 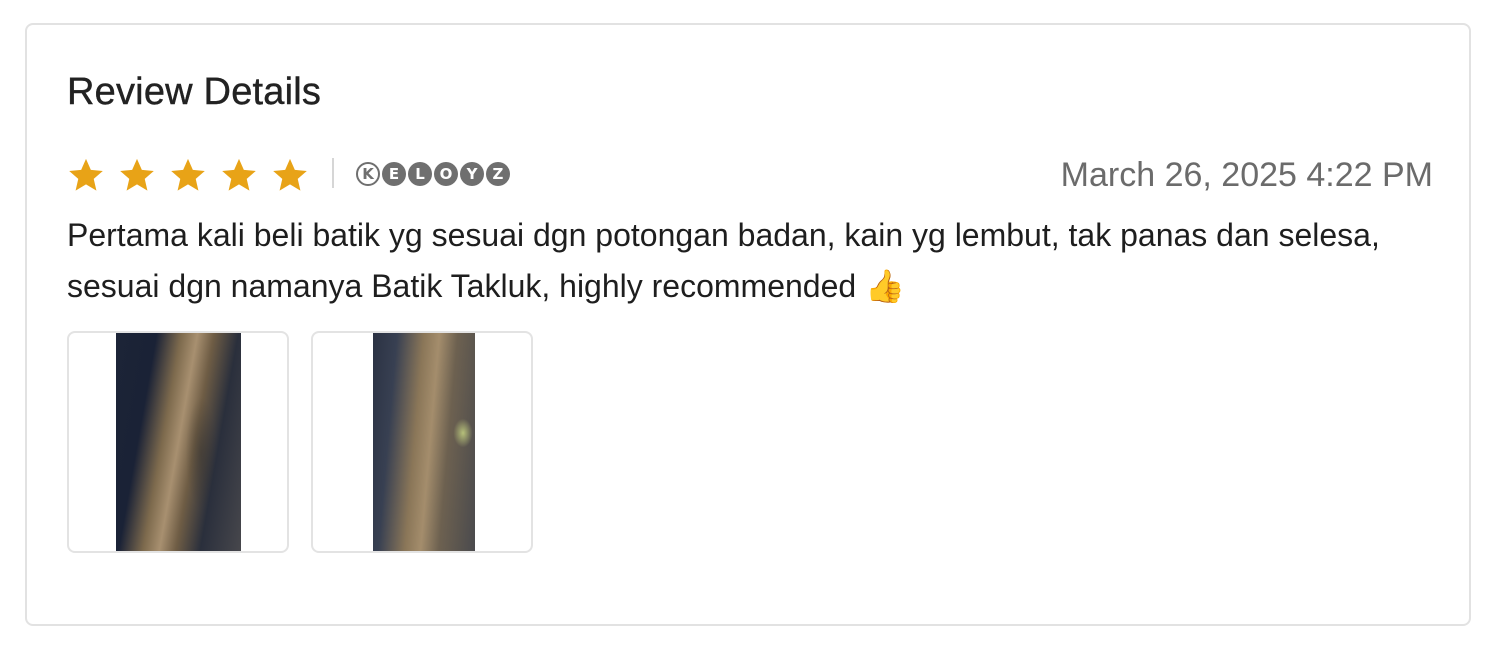 What do you see at coordinates (420, 174) in the screenshot?
I see `username-char: L` at bounding box center [420, 174].